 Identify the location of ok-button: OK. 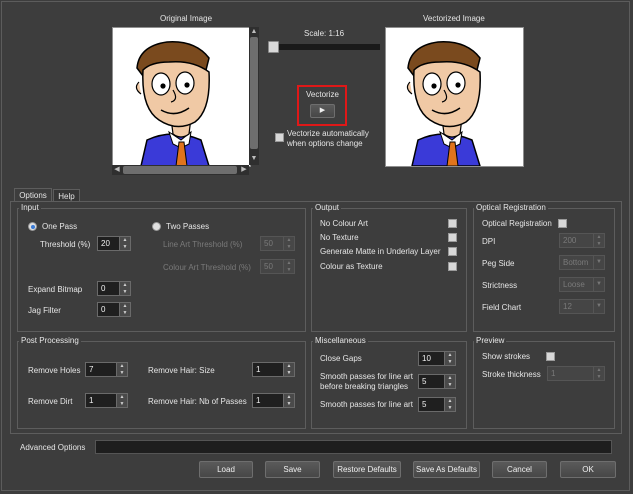
(588, 469).